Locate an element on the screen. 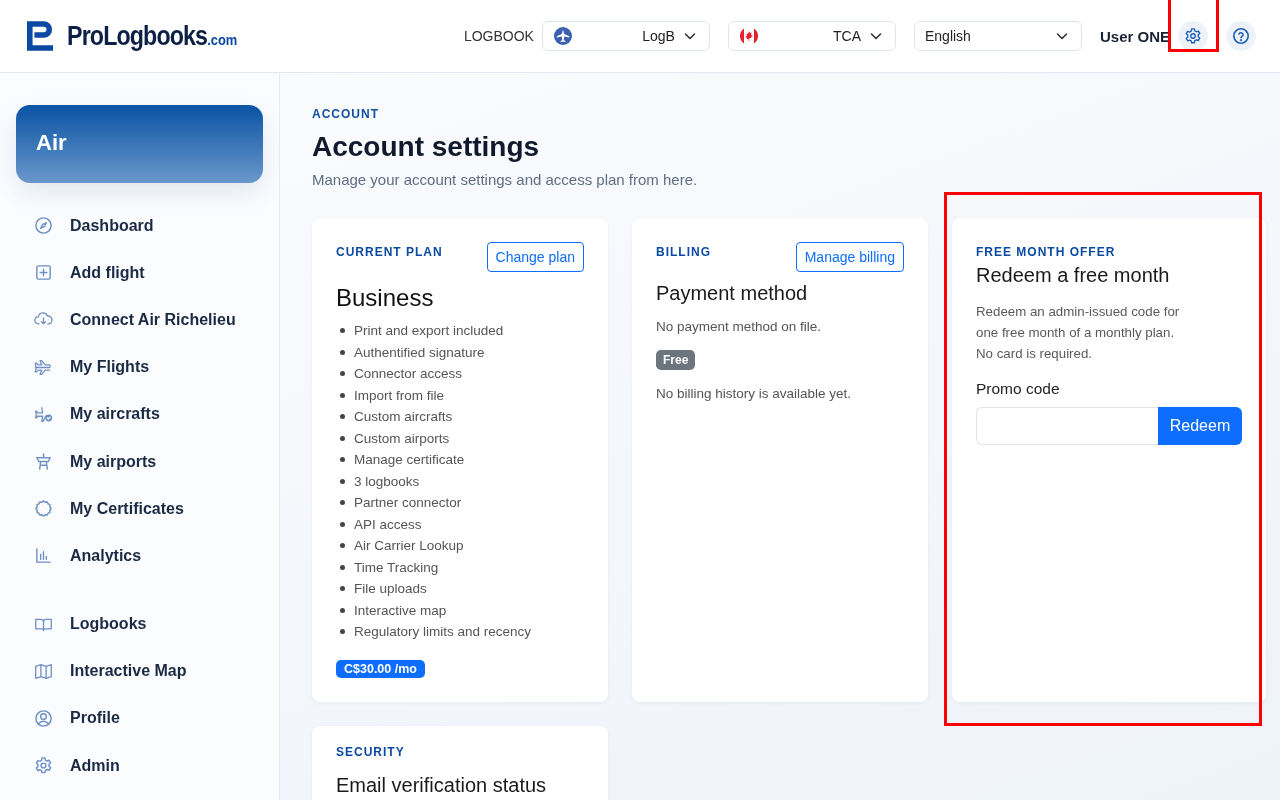  control-tower-icon is located at coordinates (43, 462).